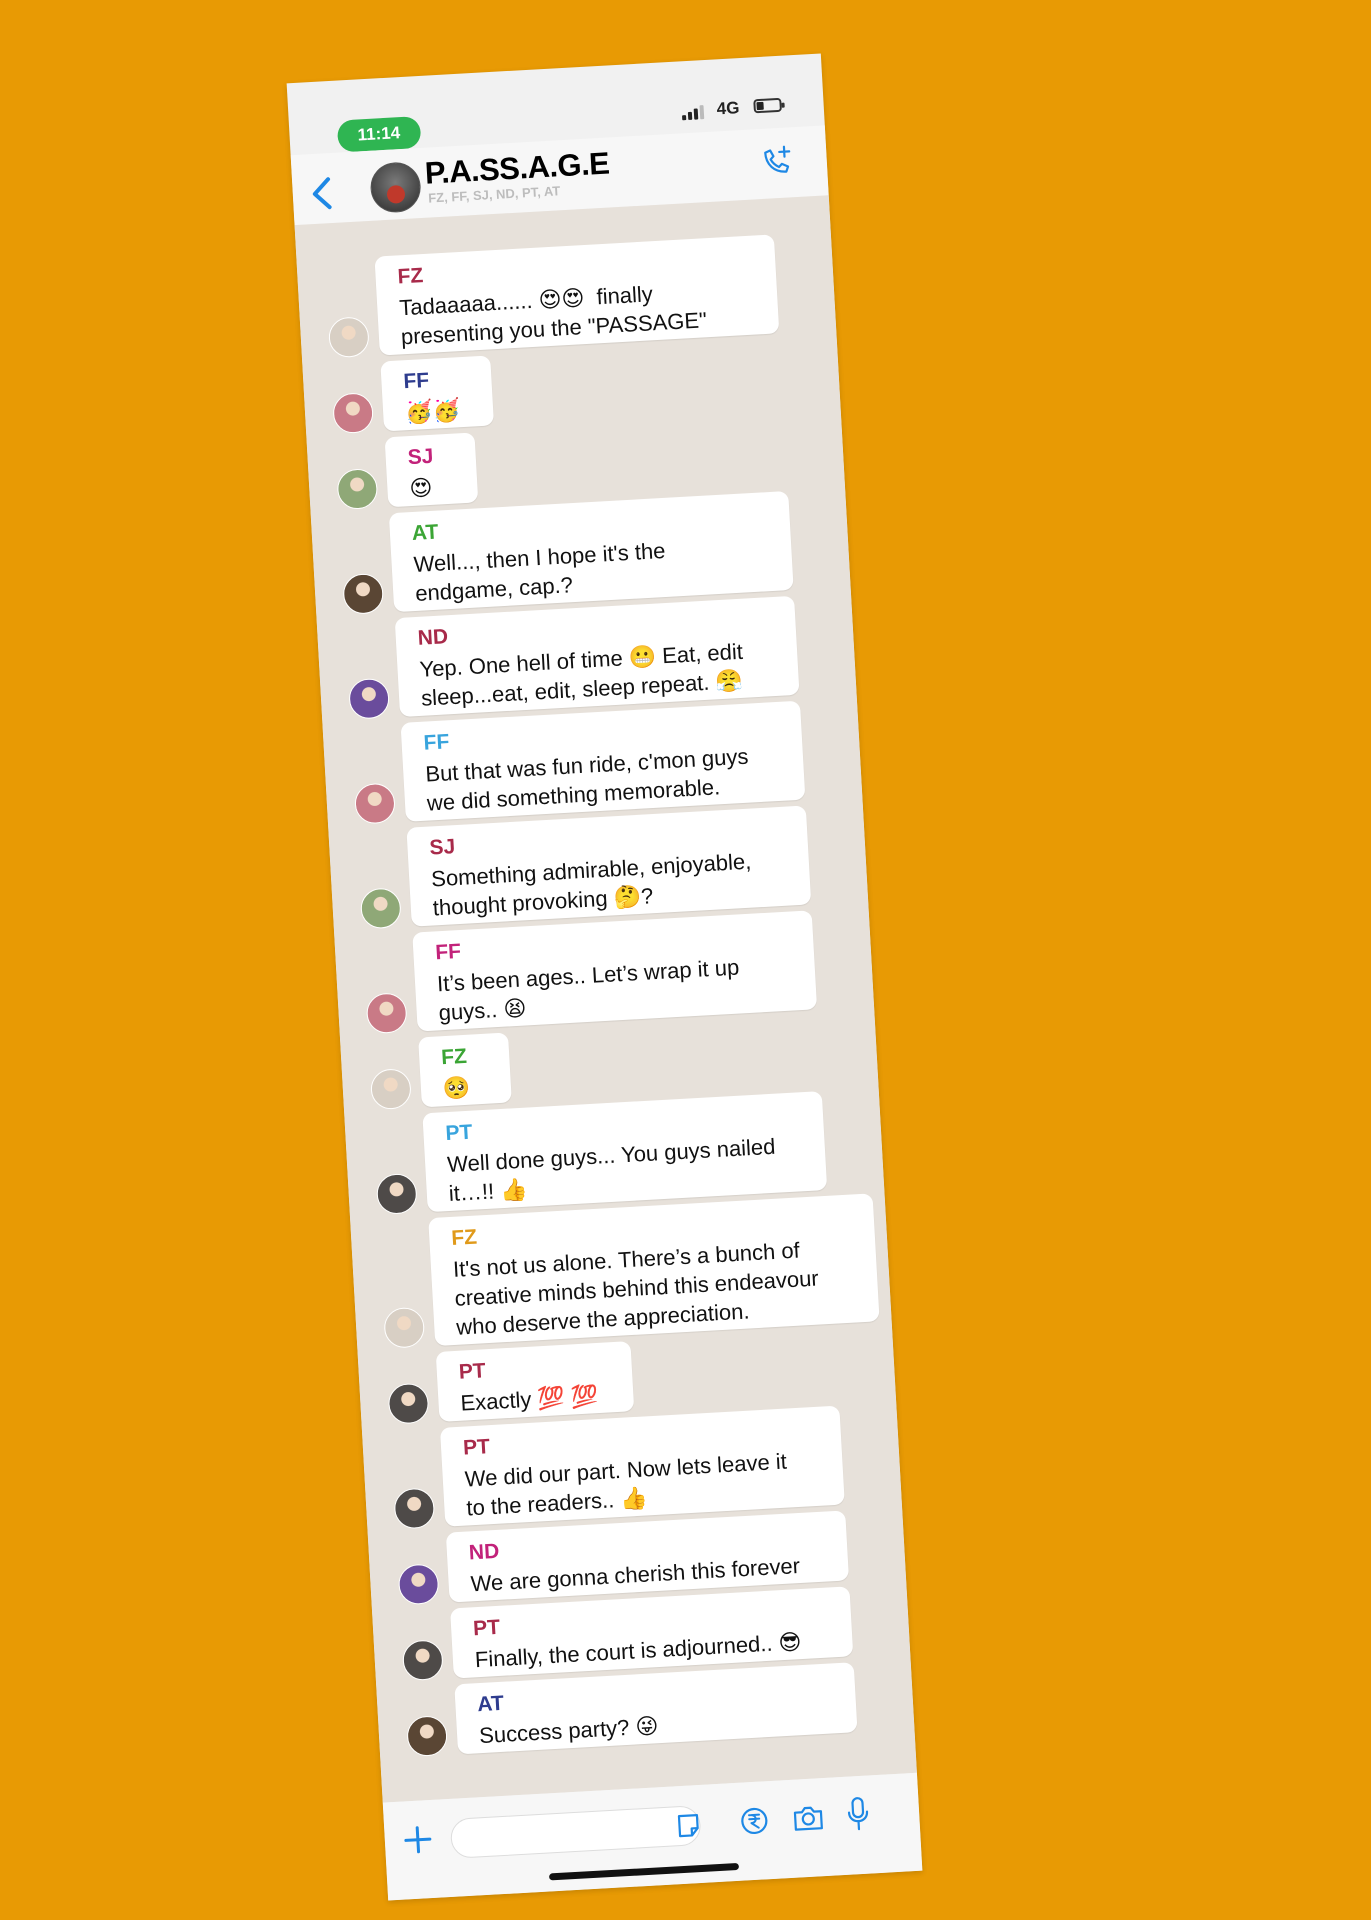 Image resolution: width=1371 pixels, height=1920 pixels. I want to click on microphone-icon, so click(858, 1814).